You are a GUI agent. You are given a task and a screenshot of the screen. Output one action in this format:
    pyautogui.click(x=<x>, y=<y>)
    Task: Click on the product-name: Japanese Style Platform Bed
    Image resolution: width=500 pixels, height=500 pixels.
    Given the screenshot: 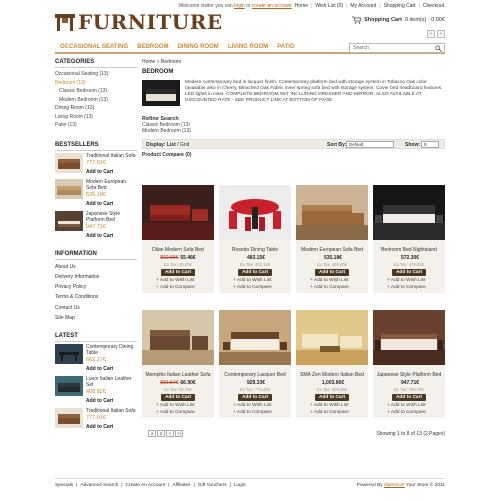 What is the action you would take?
    pyautogui.click(x=409, y=375)
    